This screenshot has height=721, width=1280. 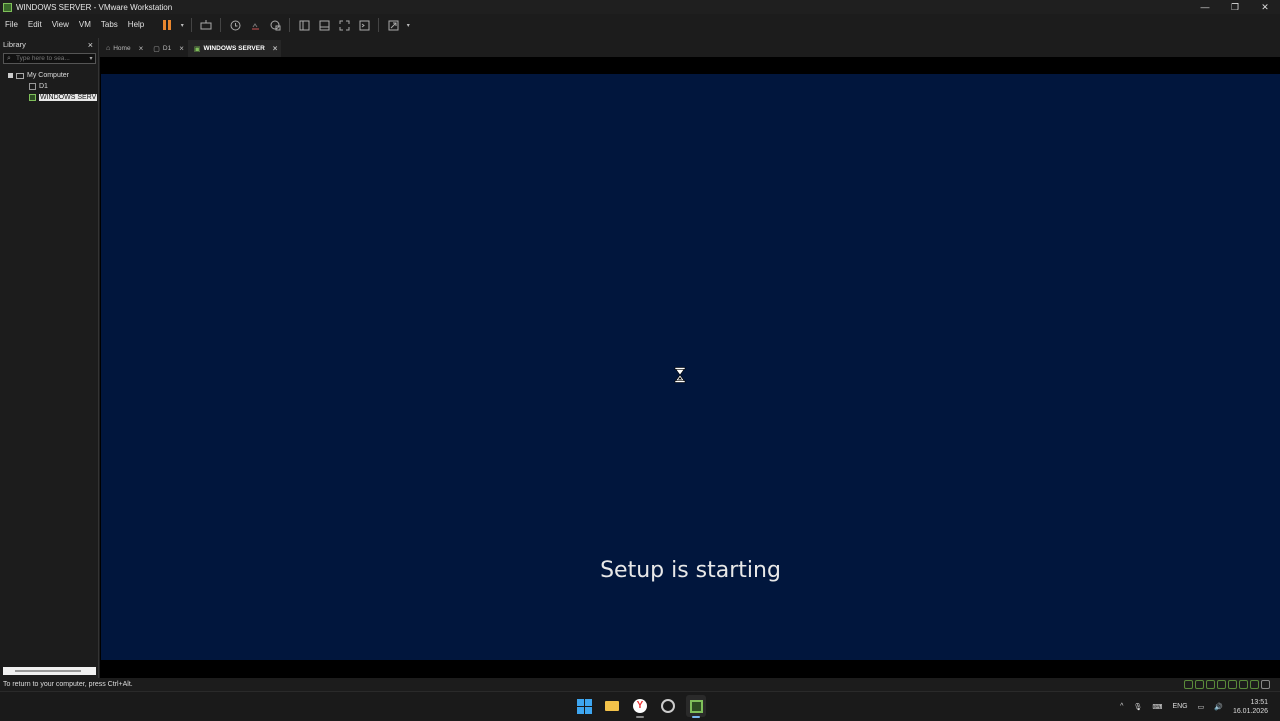 I want to click on vmware-workstation-button, so click(x=696, y=706).